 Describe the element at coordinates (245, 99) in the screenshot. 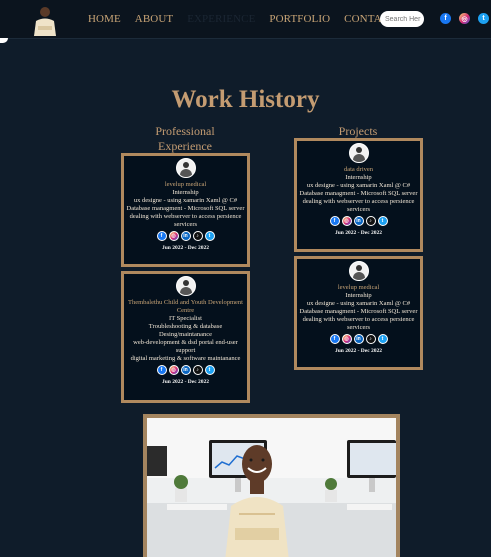

I see `page-title: Work History` at that location.